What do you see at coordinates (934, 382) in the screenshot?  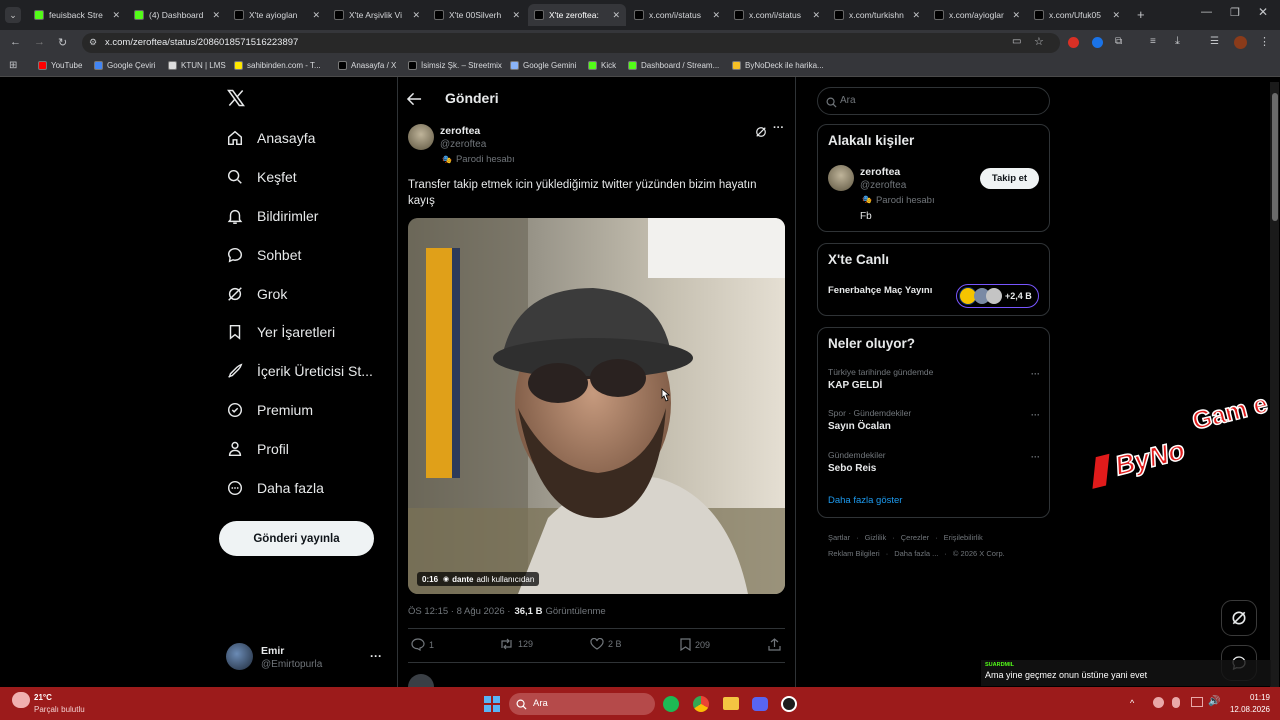 I see `trend-item: Türkiye tarihinde gündemde KAP GELDİ ···` at bounding box center [934, 382].